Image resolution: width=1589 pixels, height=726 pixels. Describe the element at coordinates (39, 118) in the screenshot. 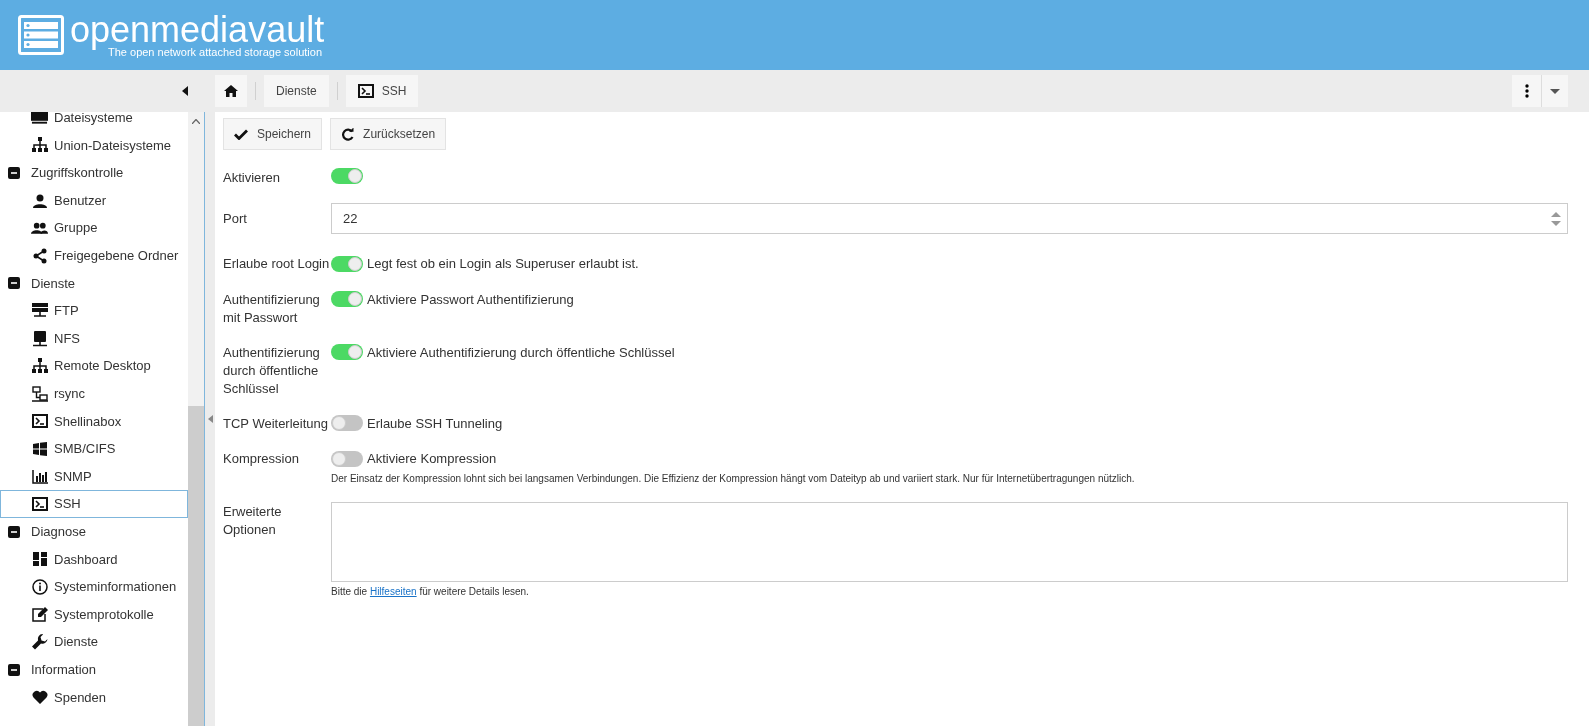

I see `monitor-icon` at that location.